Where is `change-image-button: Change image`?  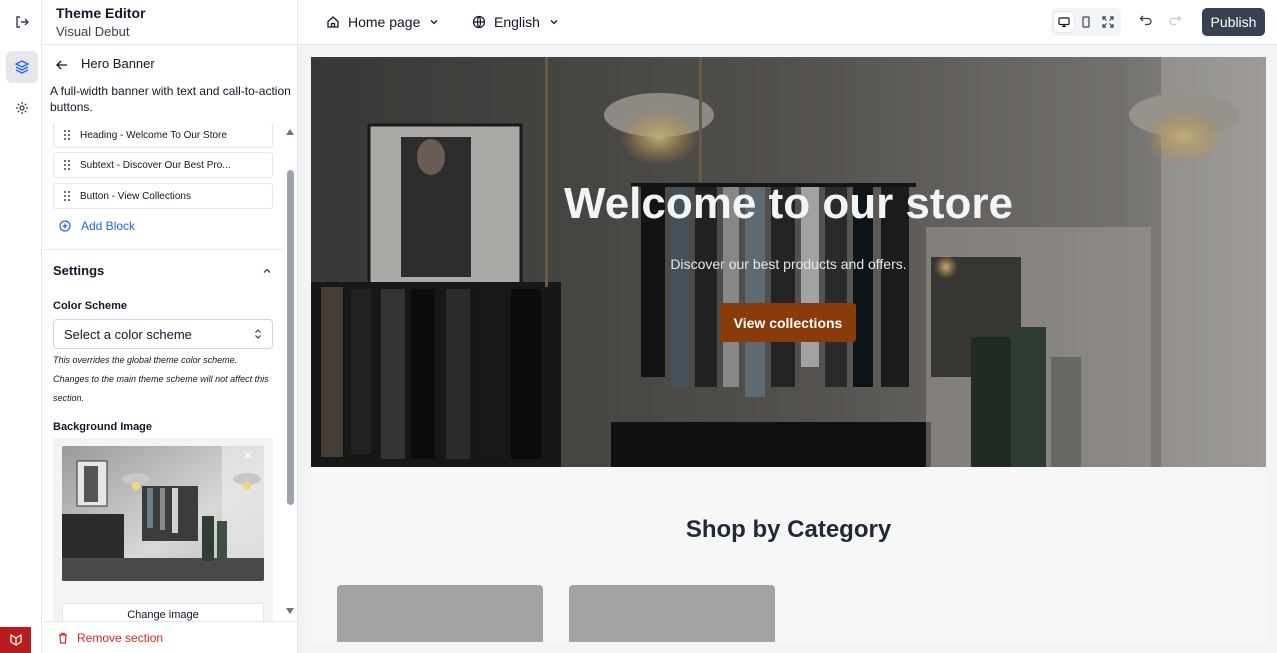 change-image-button: Change image is located at coordinates (163, 612).